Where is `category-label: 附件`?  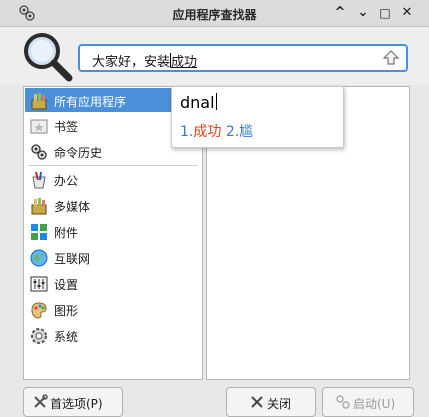 category-label: 附件 is located at coordinates (66, 233).